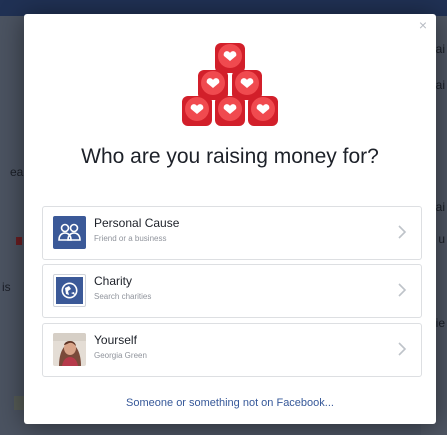 The width and height of the screenshot is (447, 435). I want to click on option-sublabel: Friend or a business, so click(130, 238).